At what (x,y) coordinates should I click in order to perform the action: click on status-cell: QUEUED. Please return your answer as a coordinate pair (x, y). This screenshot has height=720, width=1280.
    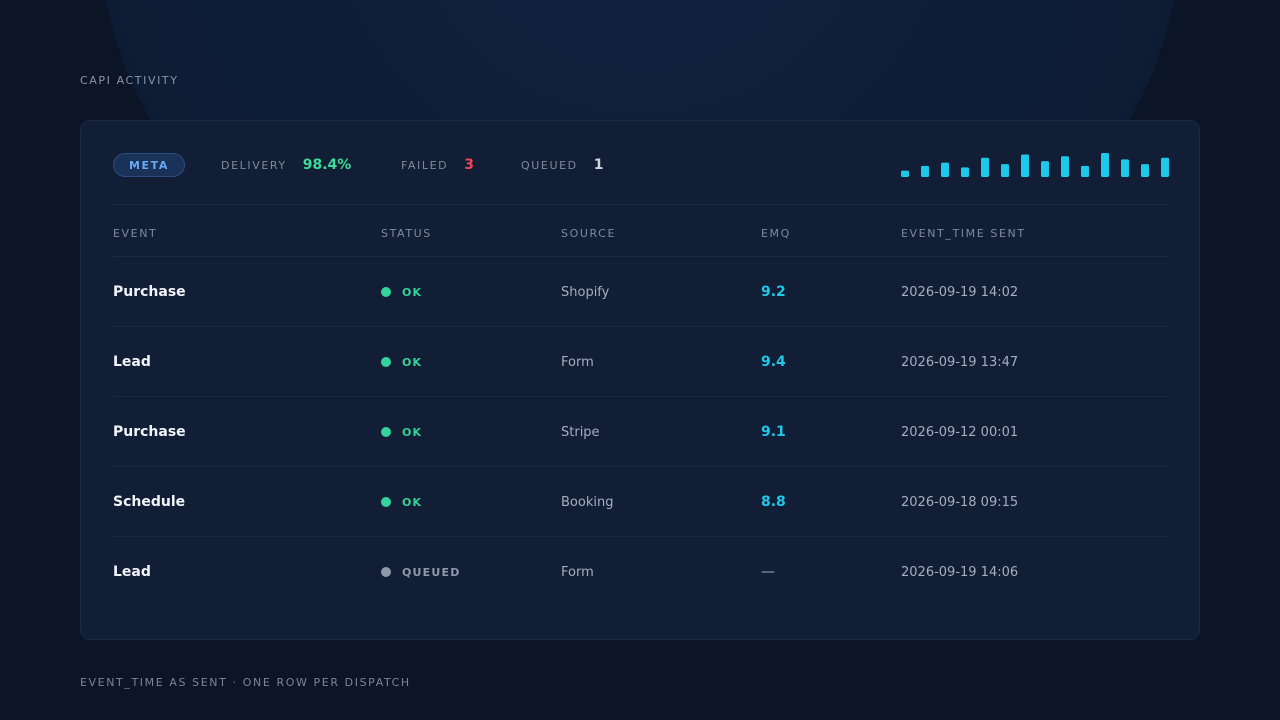
    Looking at the image, I should click on (421, 572).